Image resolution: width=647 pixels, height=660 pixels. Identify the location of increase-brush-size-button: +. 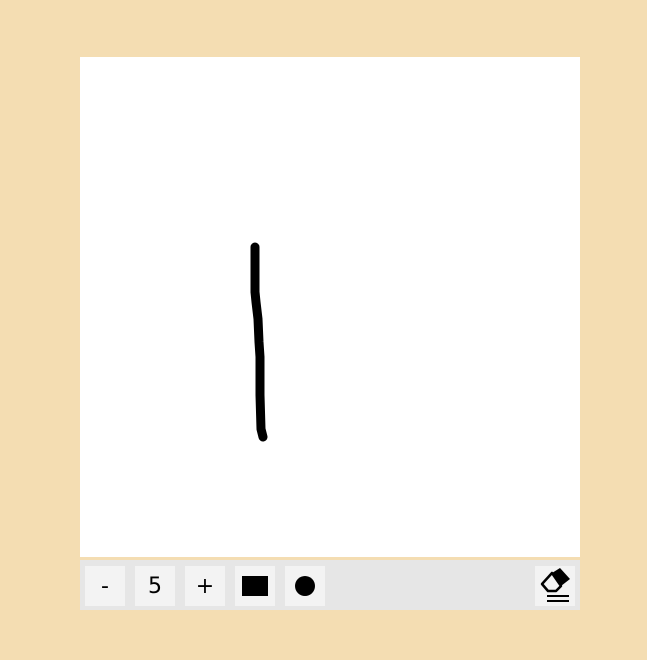
(205, 586).